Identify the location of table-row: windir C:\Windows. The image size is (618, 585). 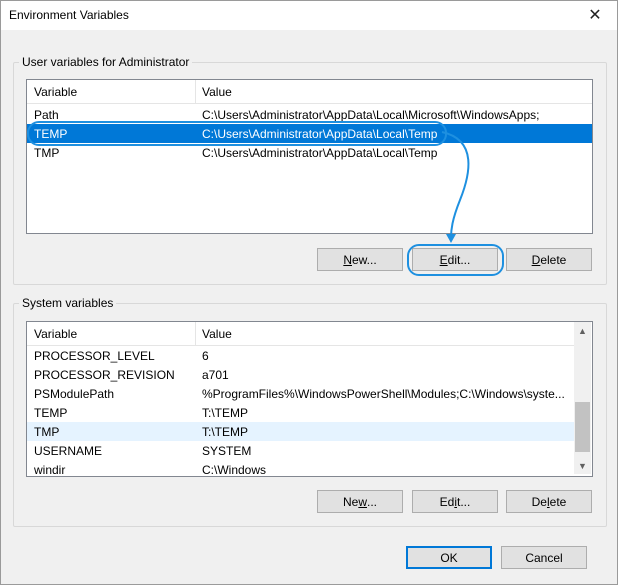
(301, 468).